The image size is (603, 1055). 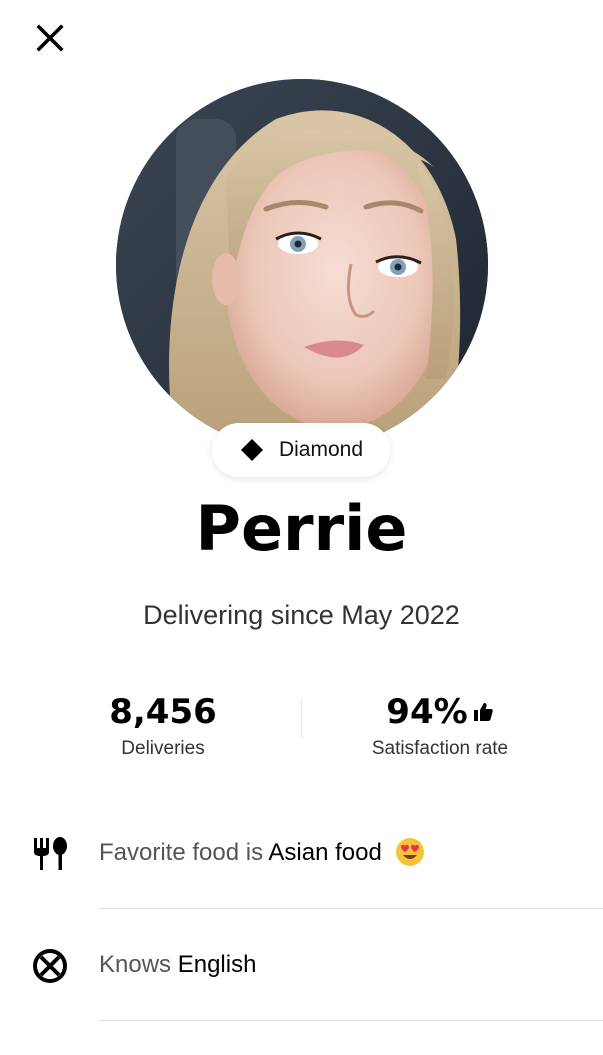 I want to click on courier-name: Perrie, so click(x=301, y=528).